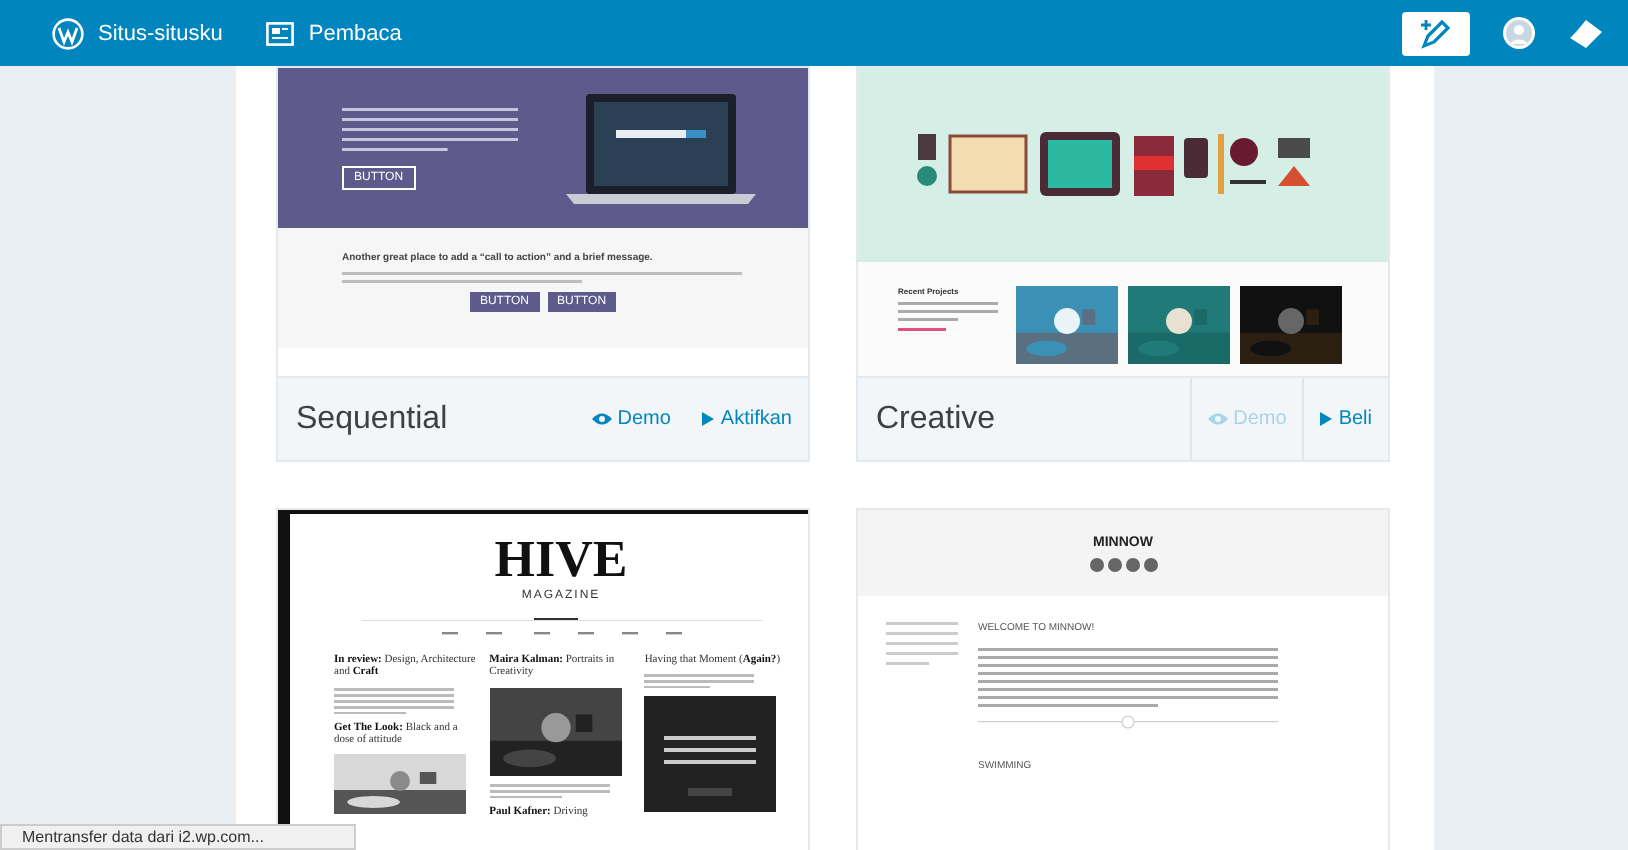 Image resolution: width=1628 pixels, height=850 pixels. What do you see at coordinates (631, 419) in the screenshot?
I see `demo-button: Demo` at bounding box center [631, 419].